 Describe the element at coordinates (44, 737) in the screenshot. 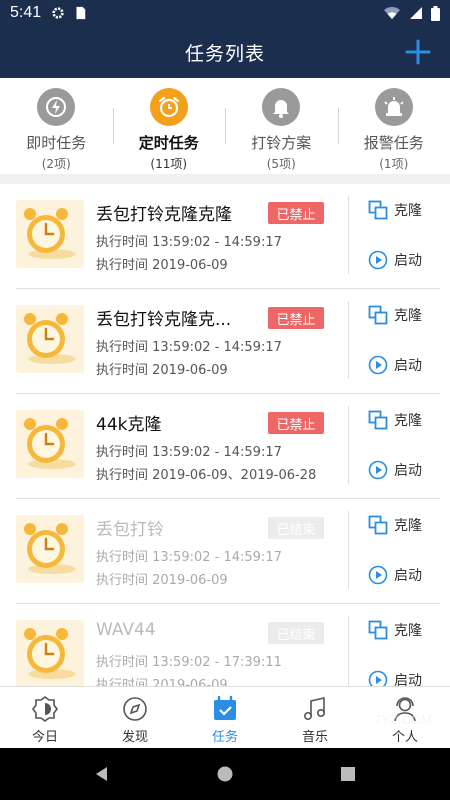

I see `nav-today-label: 今日` at that location.